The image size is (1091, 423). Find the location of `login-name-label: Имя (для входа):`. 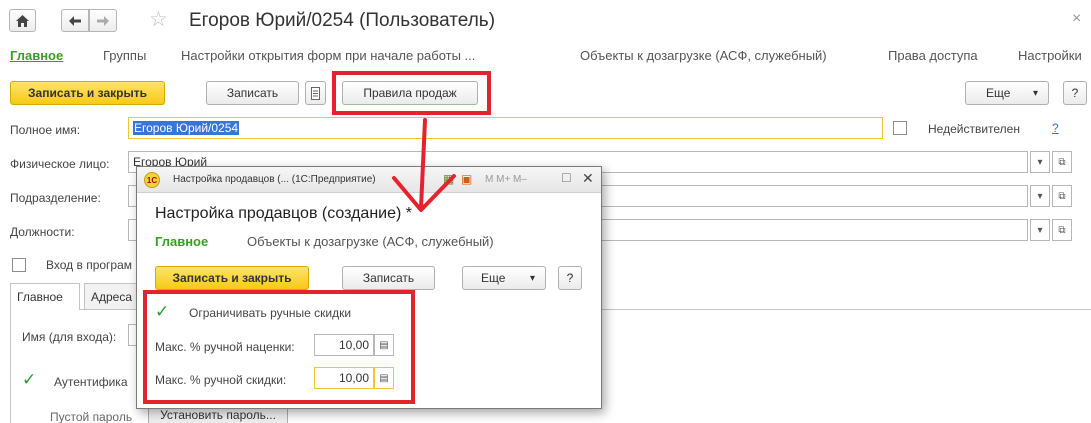

login-name-label: Имя (для входа): is located at coordinates (69, 337).